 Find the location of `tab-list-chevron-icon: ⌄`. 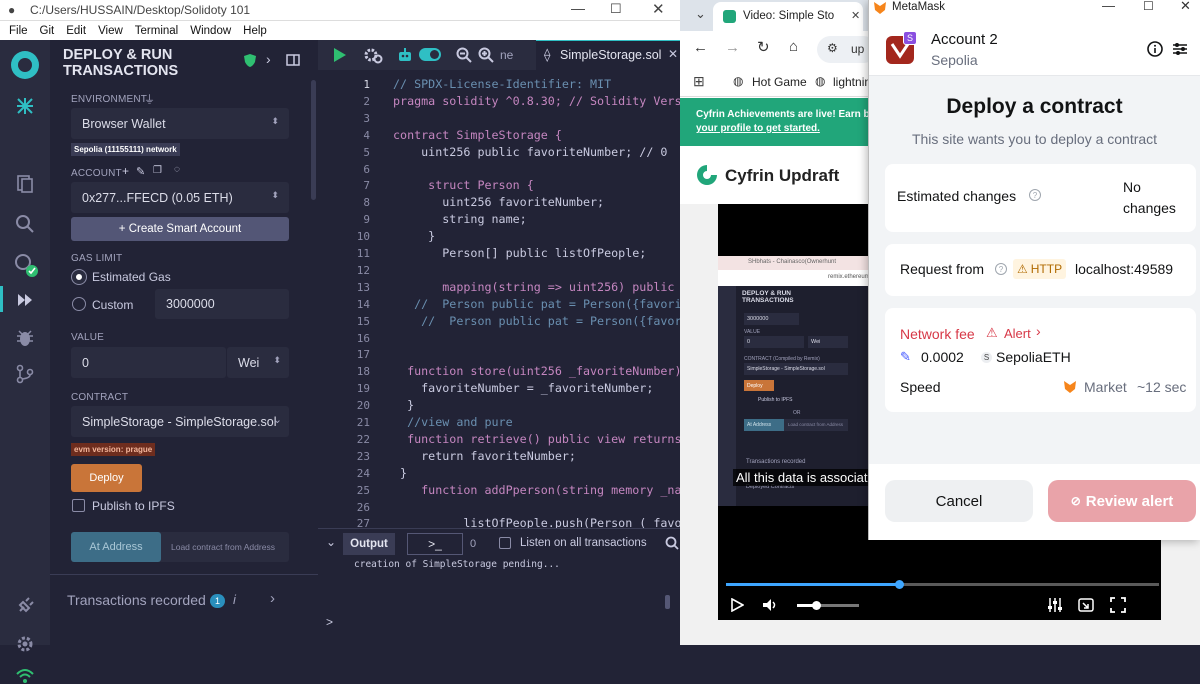

tab-list-chevron-icon: ⌄ is located at coordinates (700, 14).